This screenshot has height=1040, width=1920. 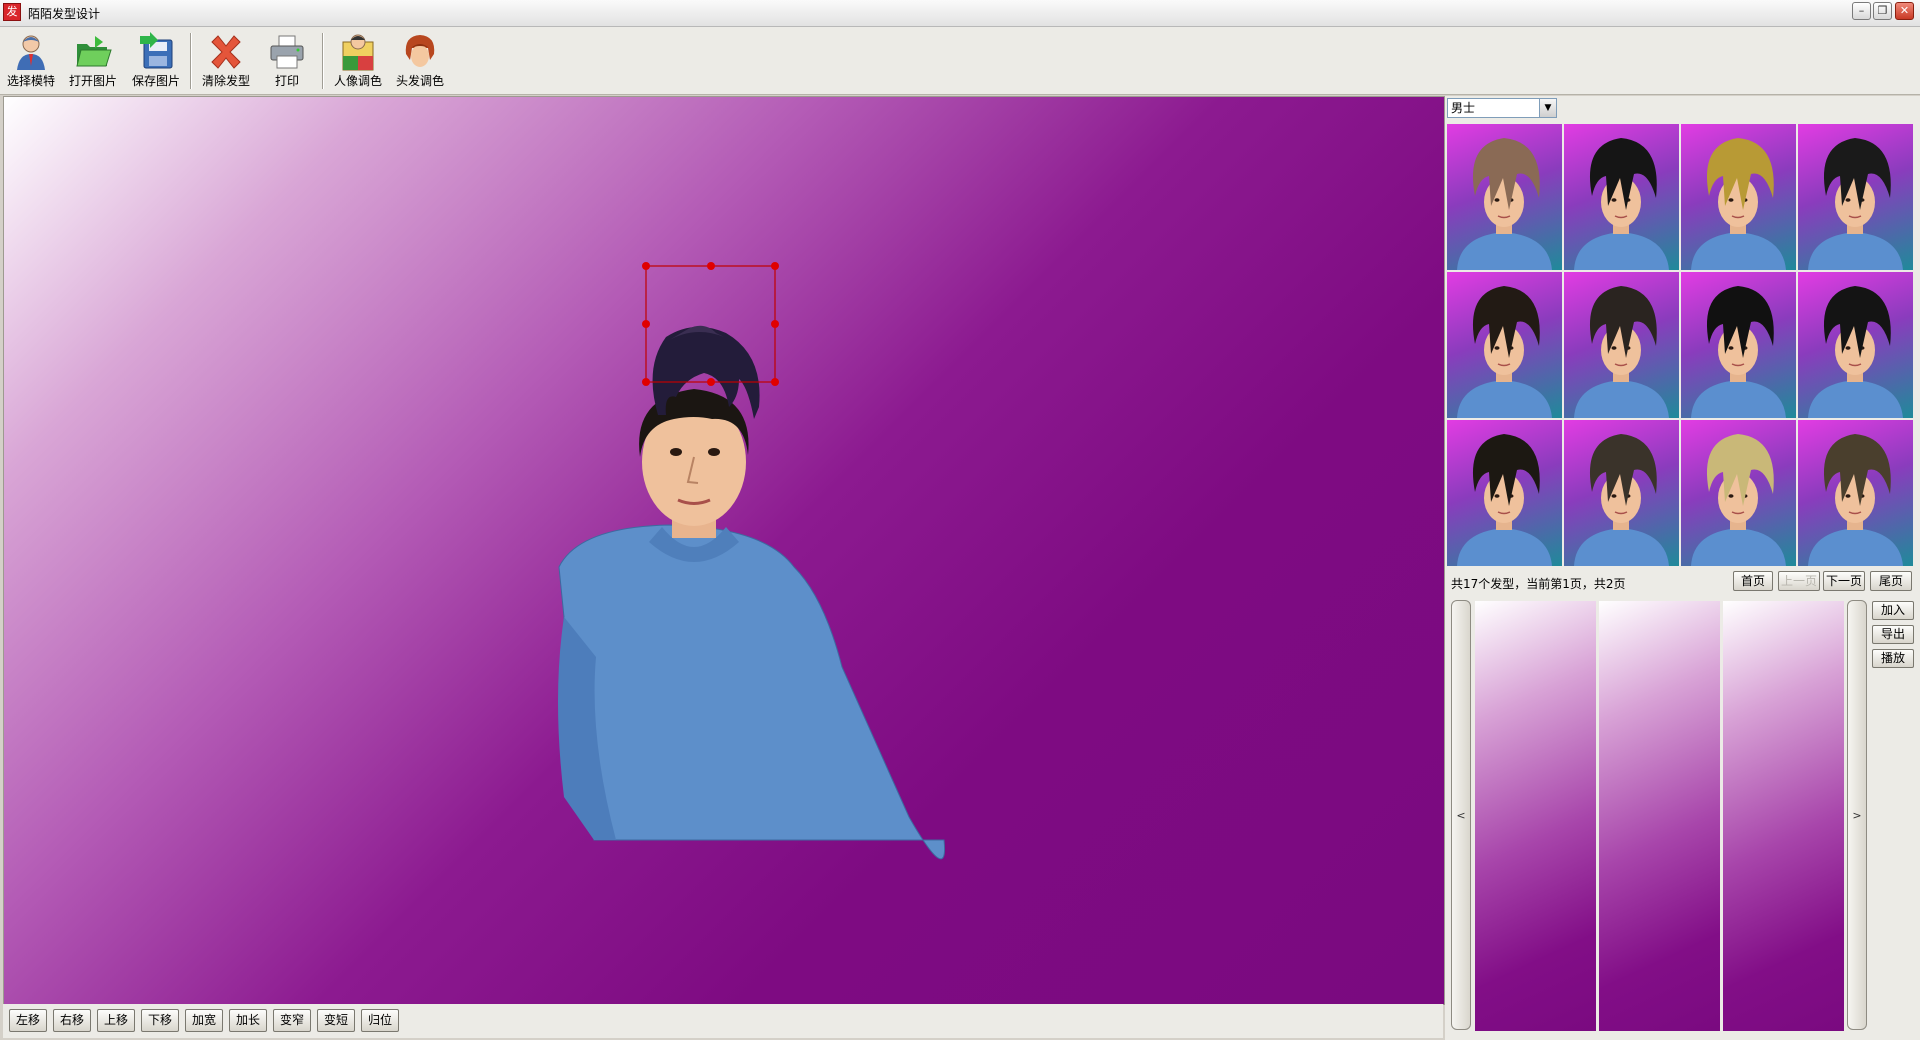 I want to click on title-bar: 发 陌陌发型设计 – ❐ ✕, so click(x=960, y=13).